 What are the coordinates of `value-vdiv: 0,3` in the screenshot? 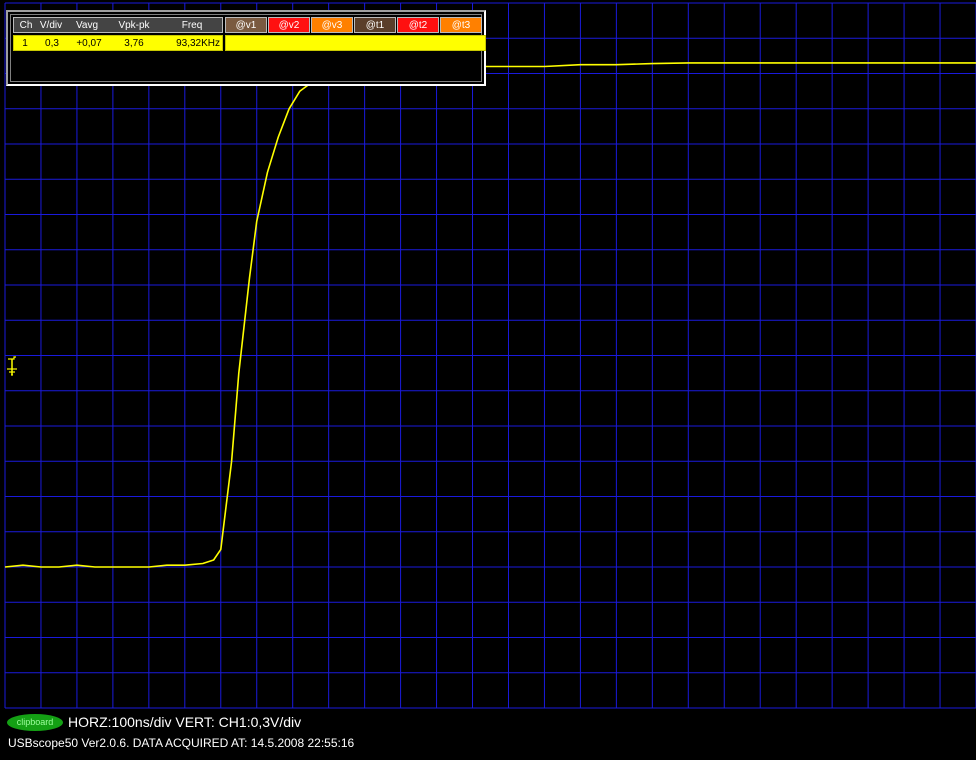 It's located at (52, 43).